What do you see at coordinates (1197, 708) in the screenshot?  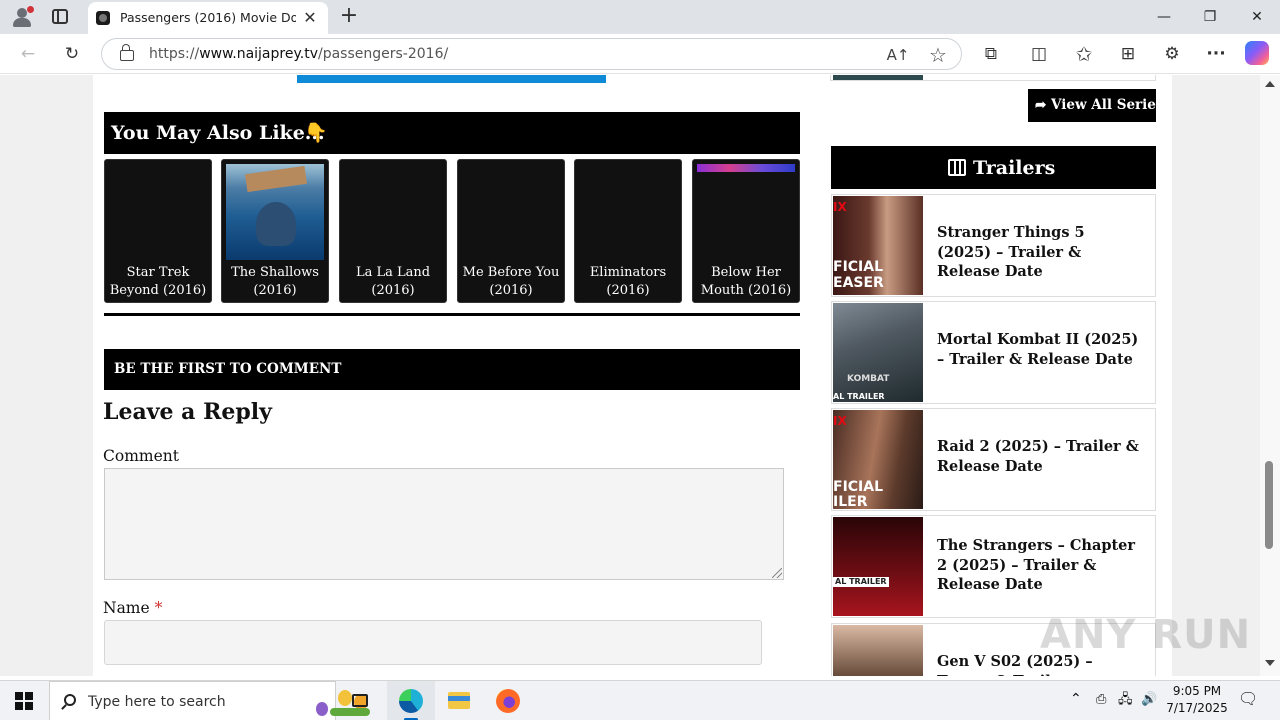 I see `clock-date: 7/17/2025` at bounding box center [1197, 708].